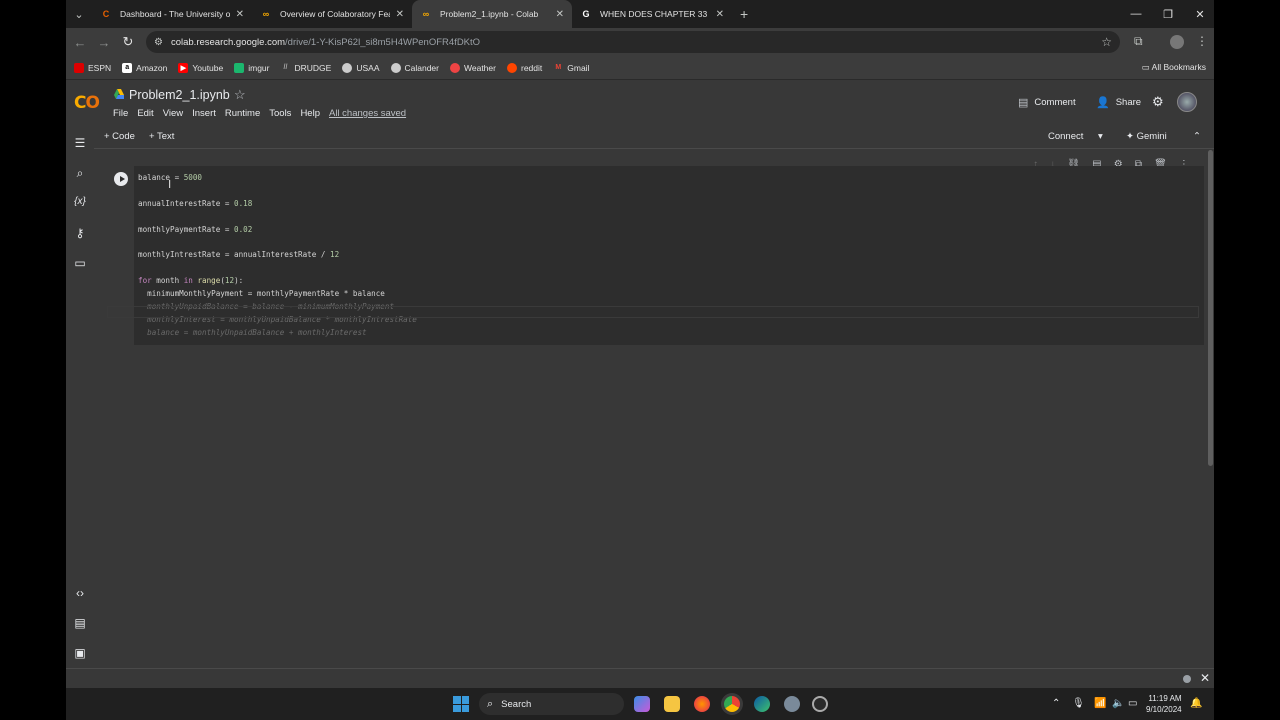  I want to click on browser-tab-active: ∞ Problem2_1.ipynb - Colab ✕, so click(492, 14).